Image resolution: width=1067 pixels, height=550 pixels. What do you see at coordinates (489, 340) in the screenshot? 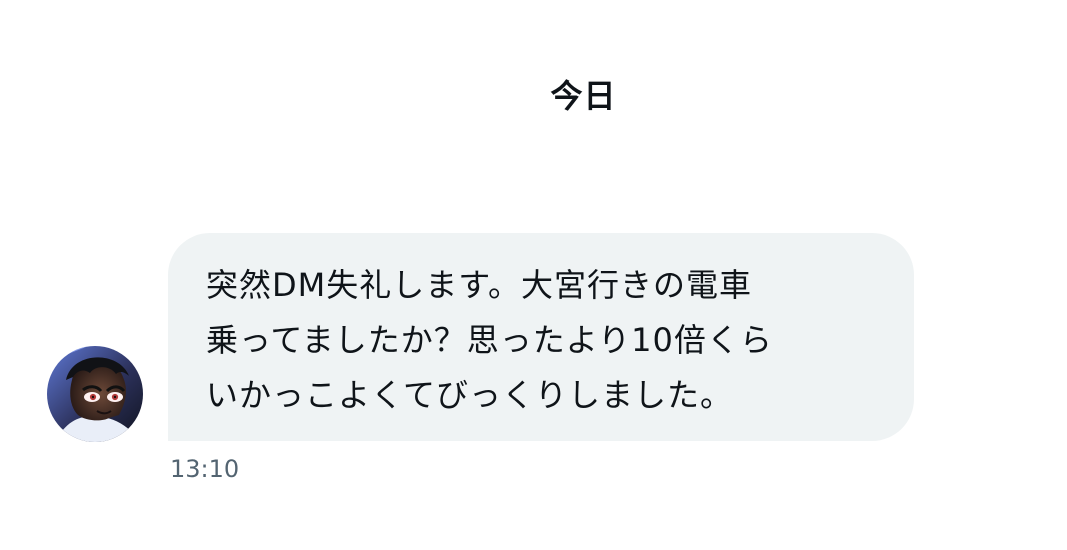
I see `message-line-2: 乗ってましたか？思ったより10倍くら` at bounding box center [489, 340].